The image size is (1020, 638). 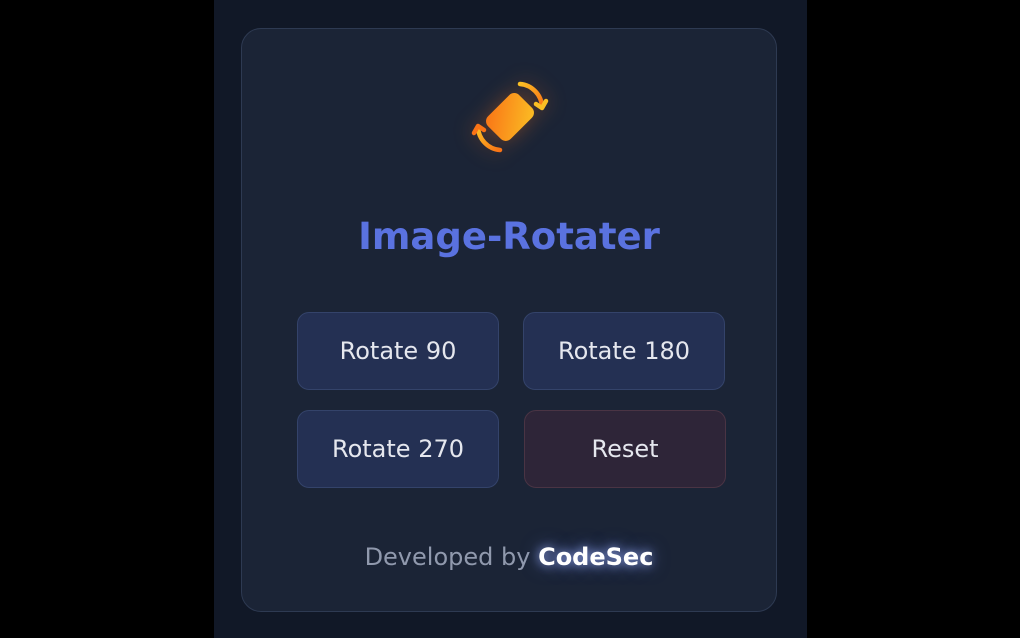 What do you see at coordinates (398, 351) in the screenshot?
I see `rotate-90-button: Rotate 90` at bounding box center [398, 351].